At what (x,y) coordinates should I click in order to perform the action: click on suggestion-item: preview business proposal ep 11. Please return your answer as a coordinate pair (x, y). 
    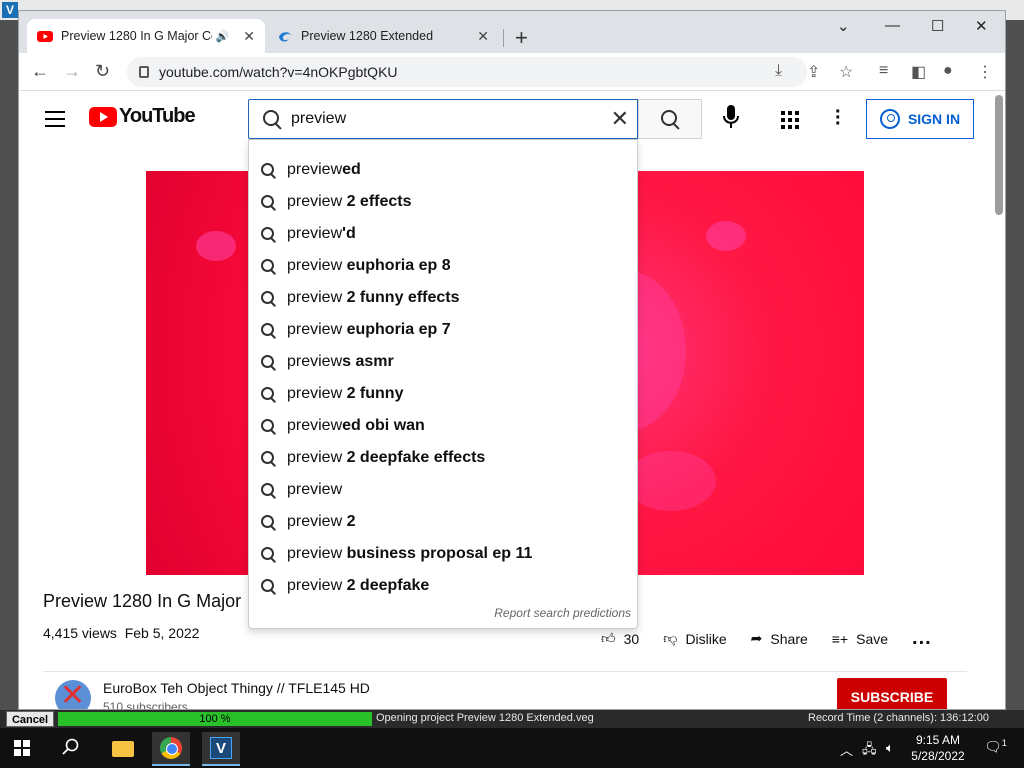
    Looking at the image, I should click on (443, 554).